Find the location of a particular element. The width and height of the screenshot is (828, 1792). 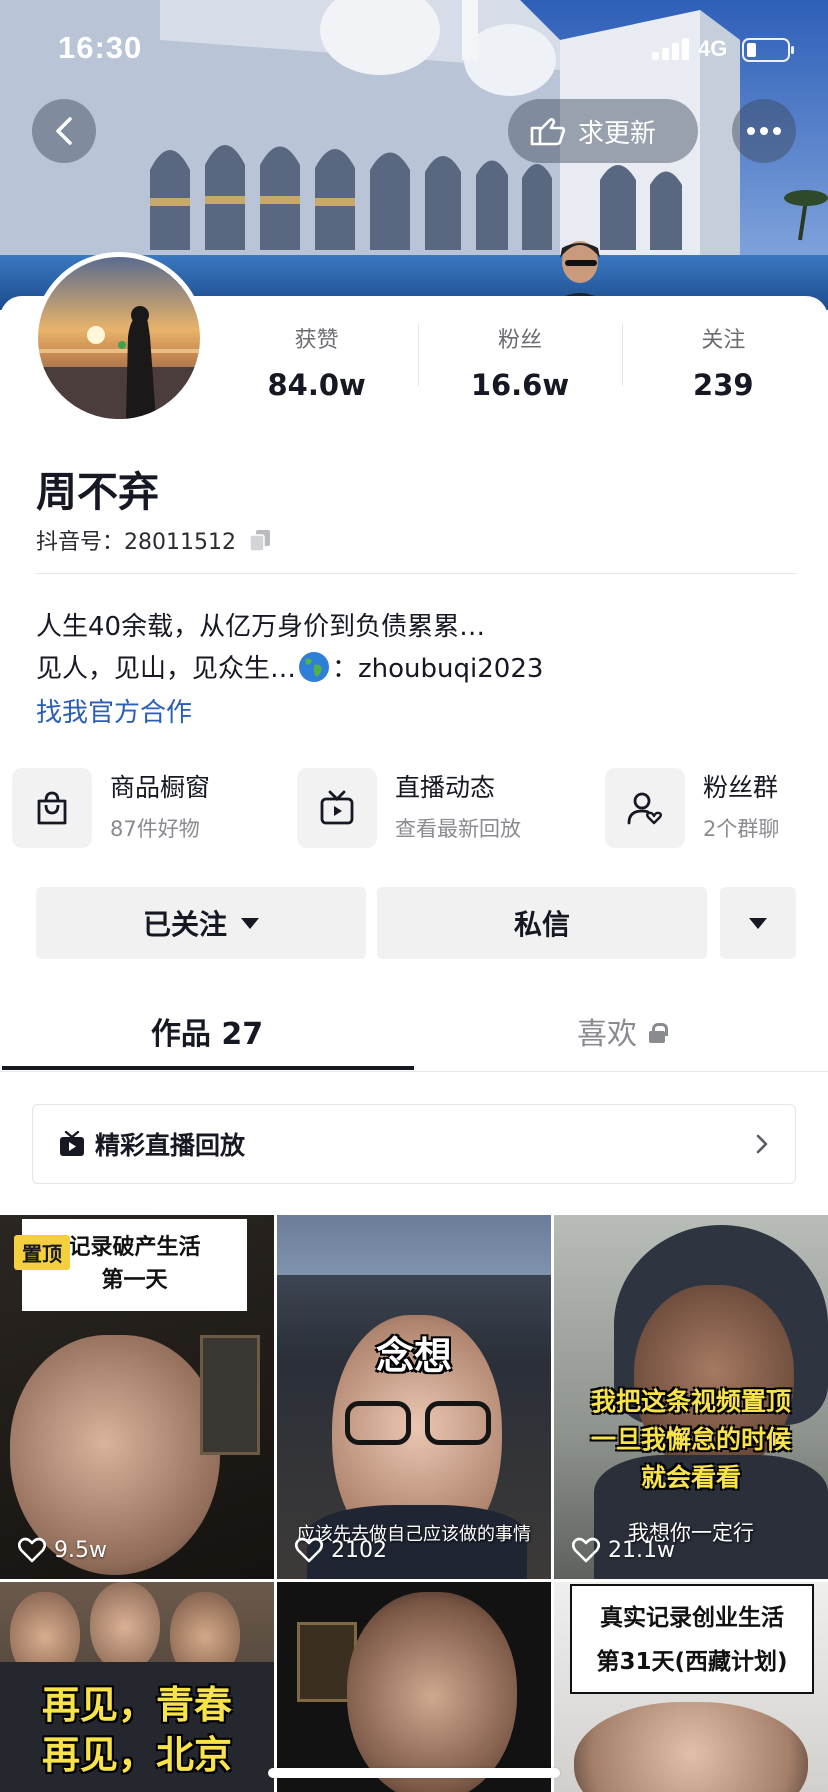

tab-works-label: 作品 27 is located at coordinates (207, 1034).